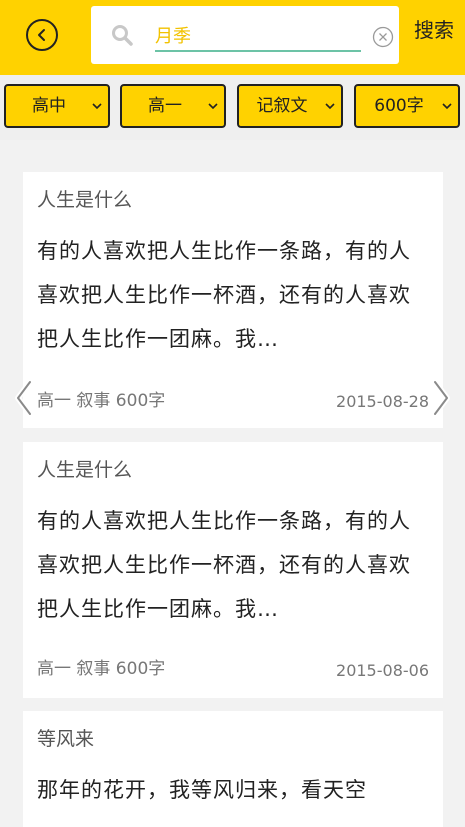 The image size is (465, 827). I want to click on filter-word-count: 600字, so click(407, 106).